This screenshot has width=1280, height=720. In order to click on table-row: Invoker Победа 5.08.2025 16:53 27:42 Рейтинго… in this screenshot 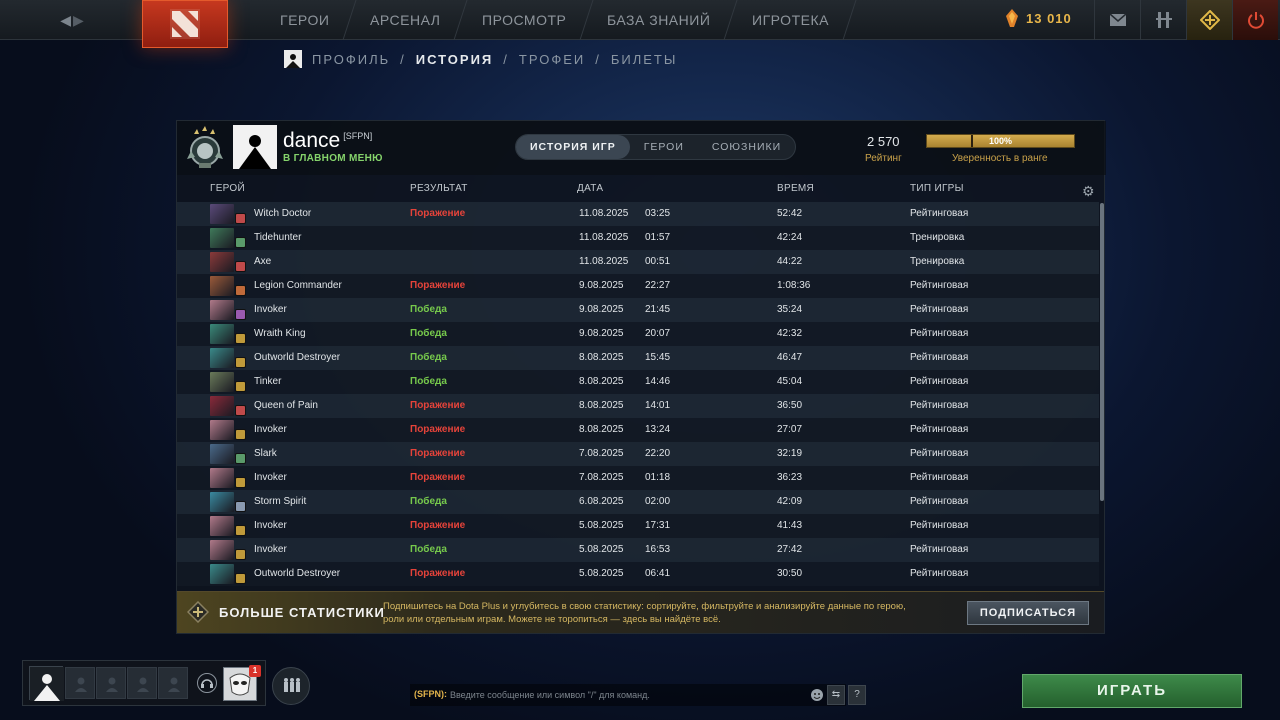, I will do `click(638, 550)`.